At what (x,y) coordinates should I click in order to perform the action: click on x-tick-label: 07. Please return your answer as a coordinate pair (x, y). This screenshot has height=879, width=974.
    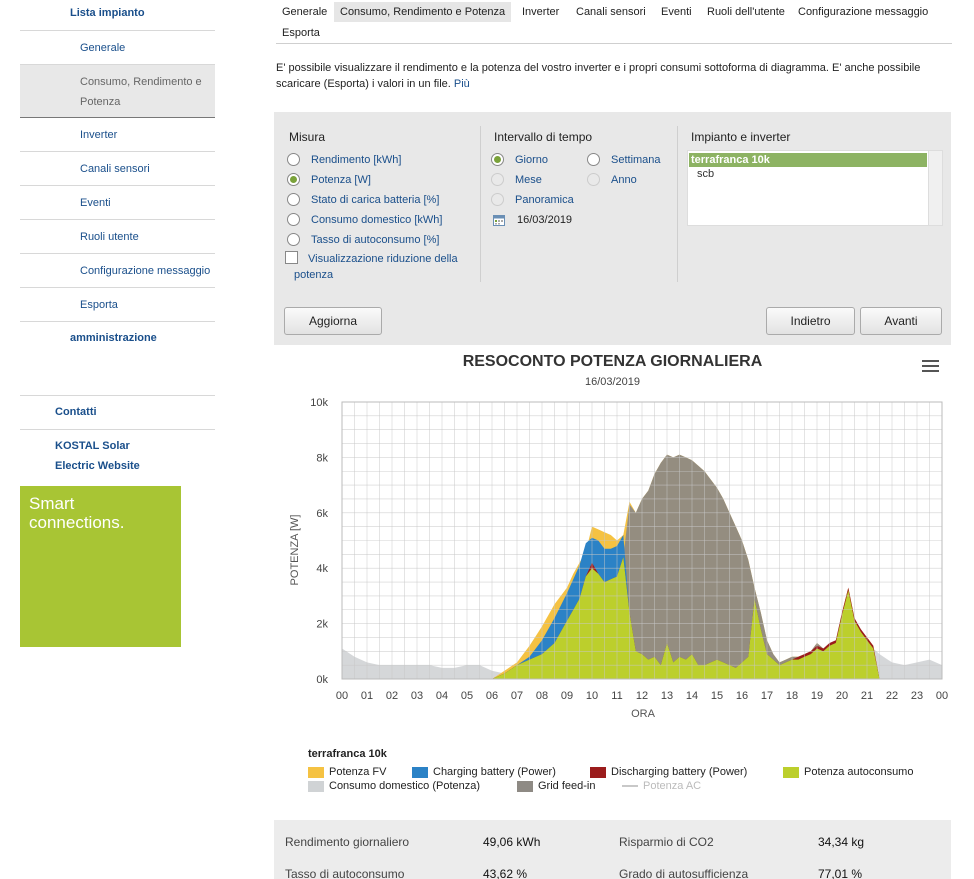
    Looking at the image, I should click on (517, 696).